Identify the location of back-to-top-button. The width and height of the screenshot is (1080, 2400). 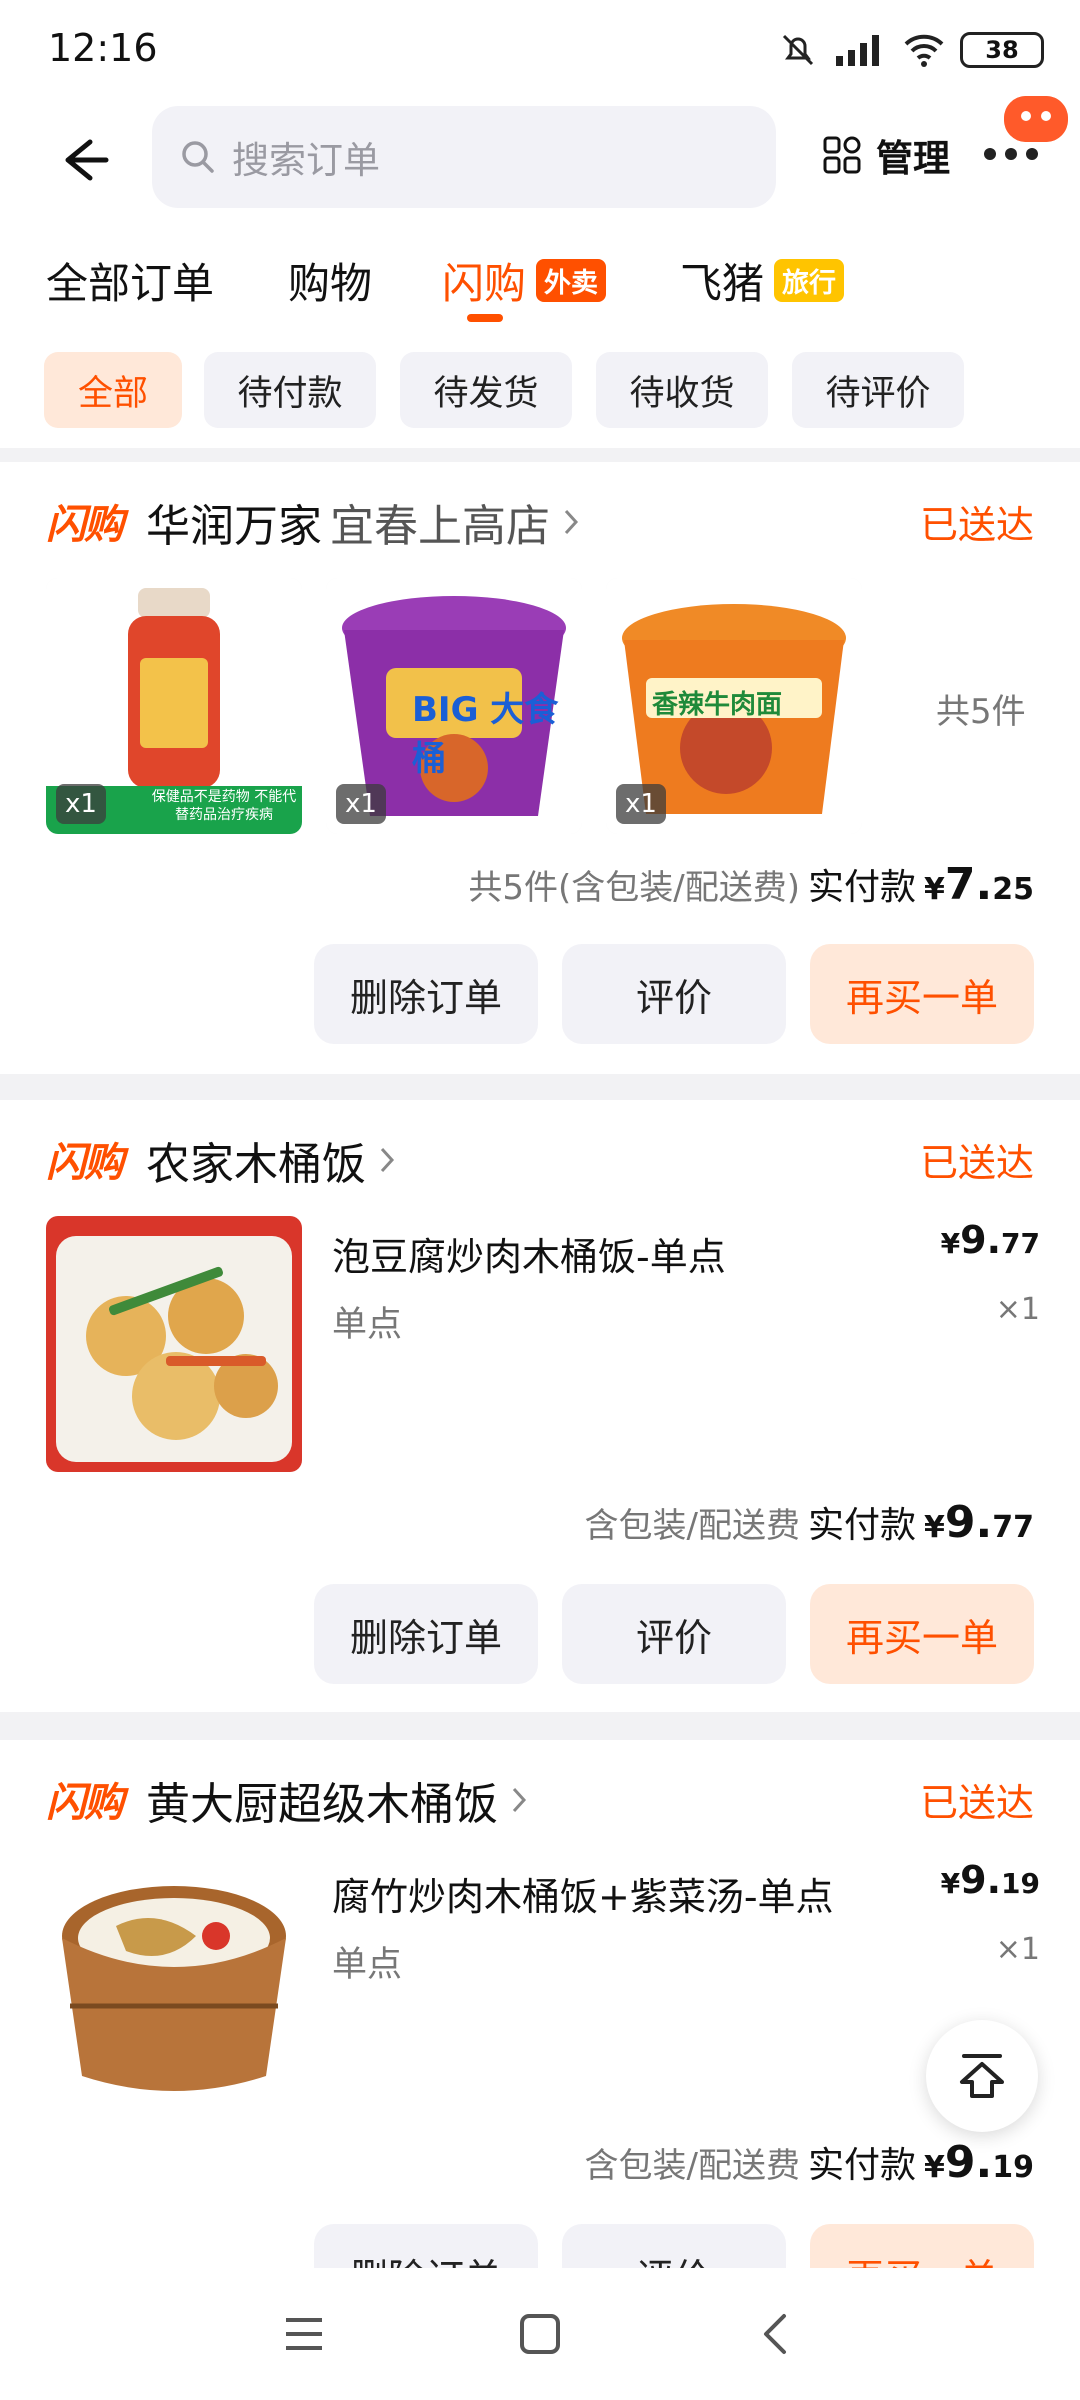
(982, 2076).